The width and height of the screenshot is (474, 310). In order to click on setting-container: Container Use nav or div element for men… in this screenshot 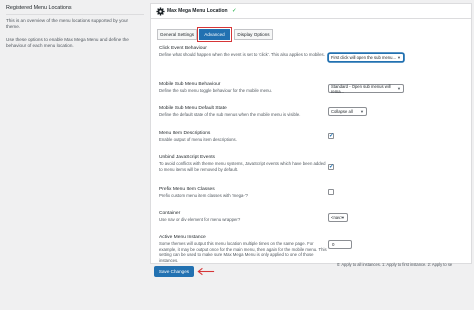, I will do `click(244, 217)`.